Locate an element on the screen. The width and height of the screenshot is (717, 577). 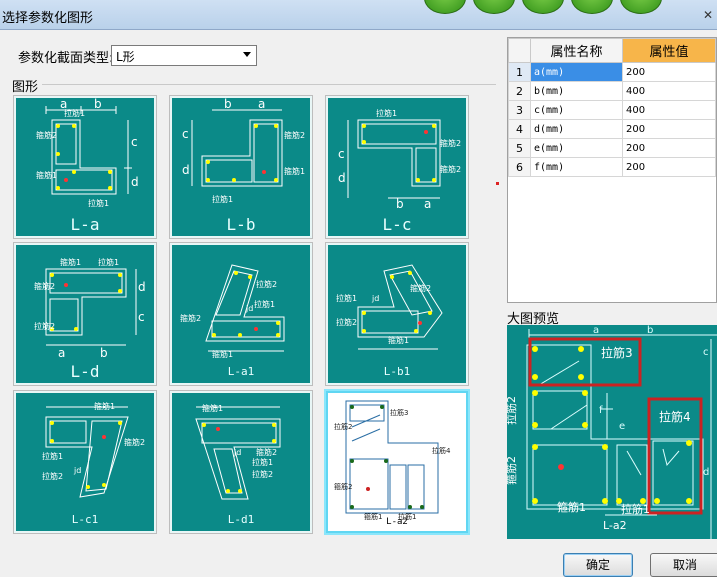
l-b1-drawing: 箍筋2 jd 拉筋1 拉筋2 箍筋1 is located at coordinates (389, 307).